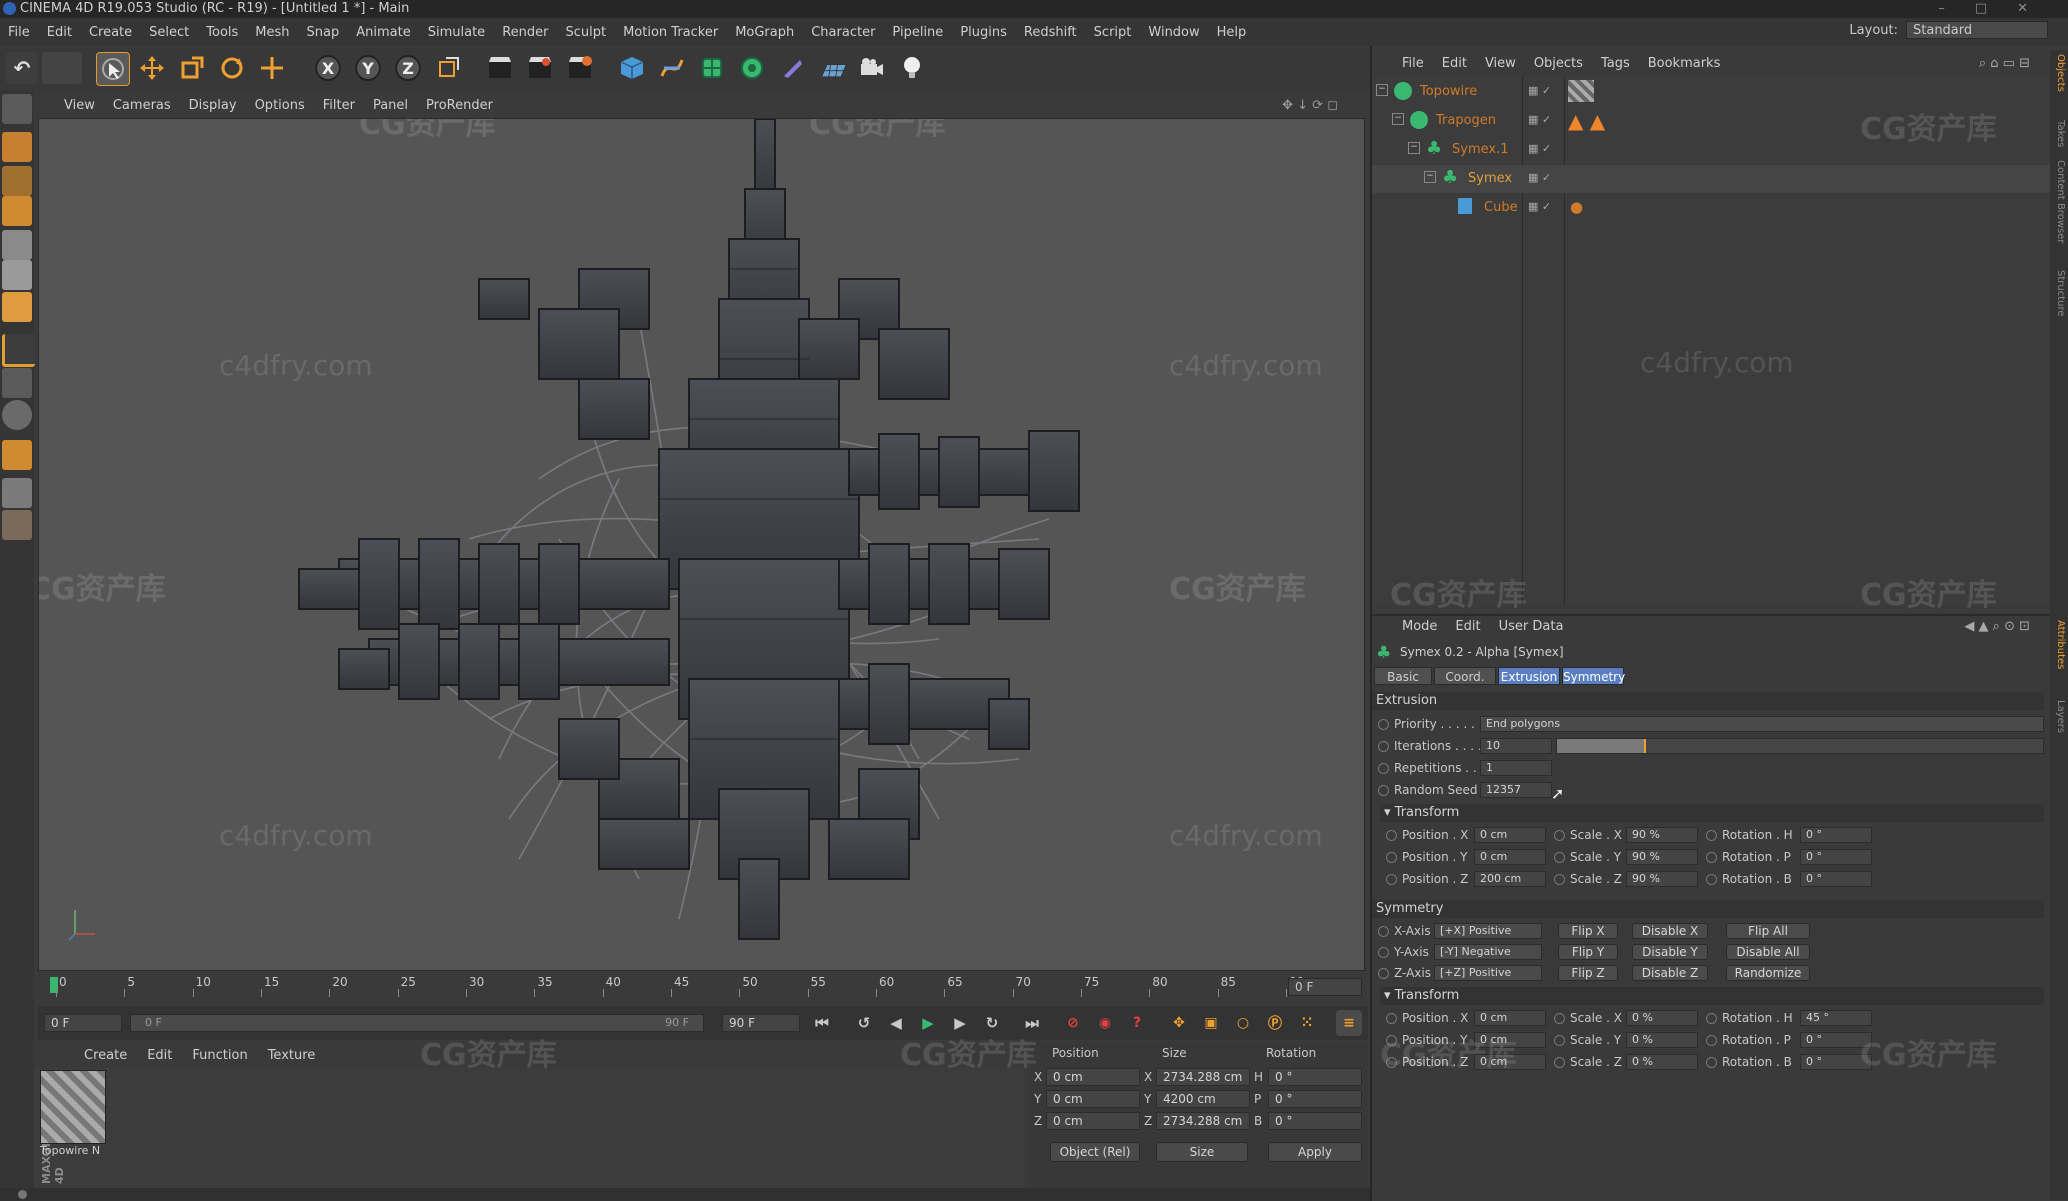 The image size is (2068, 1201). Describe the element at coordinates (292, 1055) in the screenshot. I see `material-menu-texture: Texture` at that location.